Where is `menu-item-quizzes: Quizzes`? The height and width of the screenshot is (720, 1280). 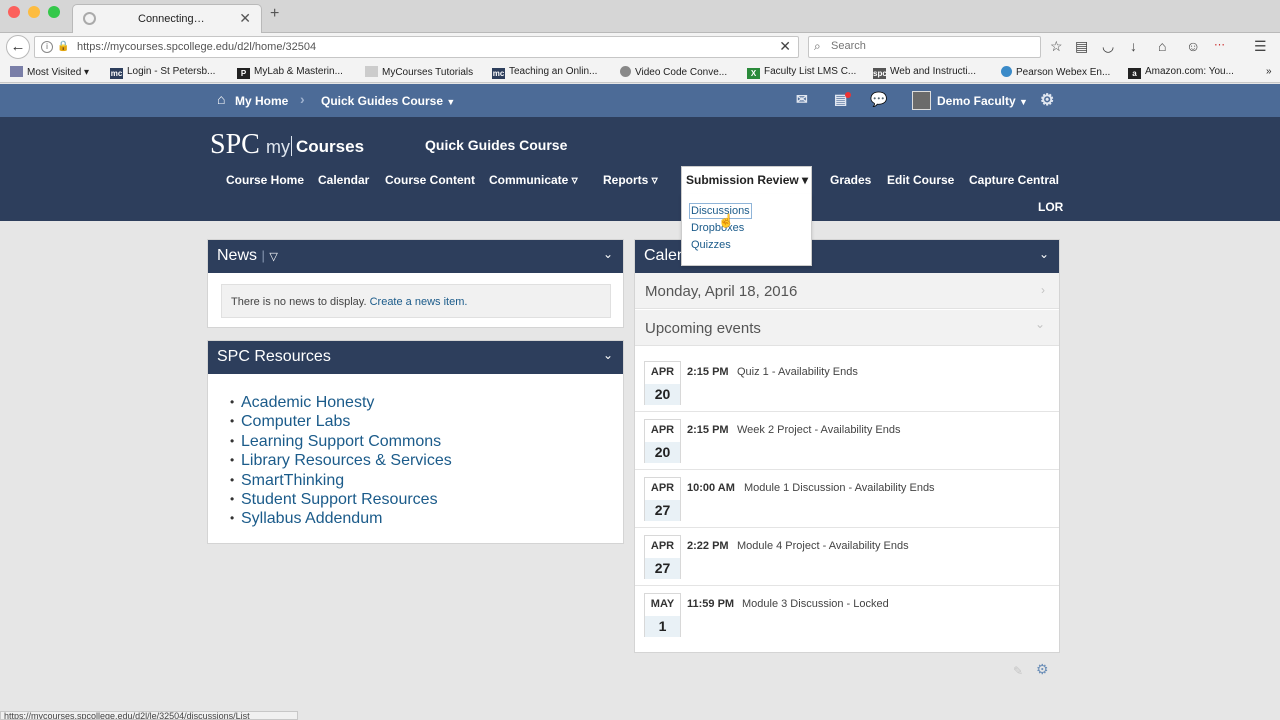 menu-item-quizzes: Quizzes is located at coordinates (711, 245).